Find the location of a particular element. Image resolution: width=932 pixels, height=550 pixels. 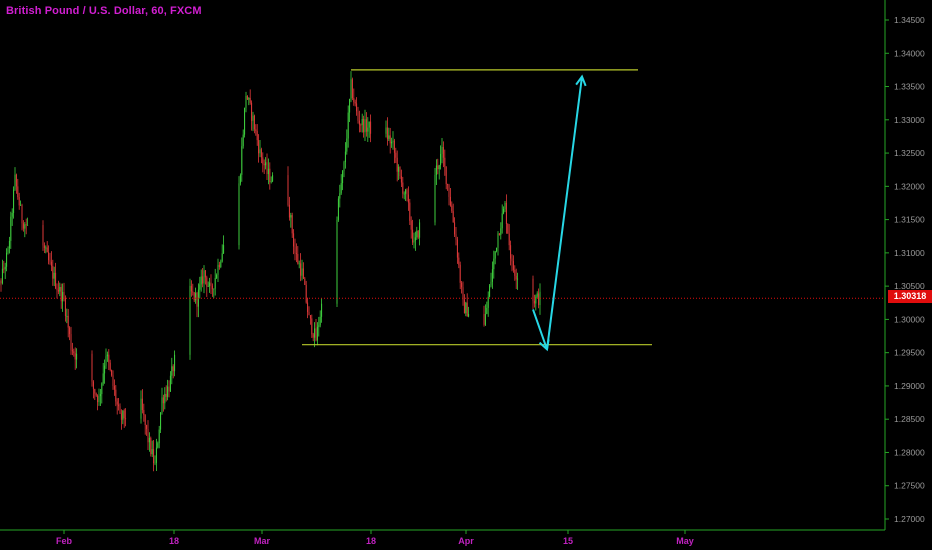

x-tick-label: May is located at coordinates (685, 541).